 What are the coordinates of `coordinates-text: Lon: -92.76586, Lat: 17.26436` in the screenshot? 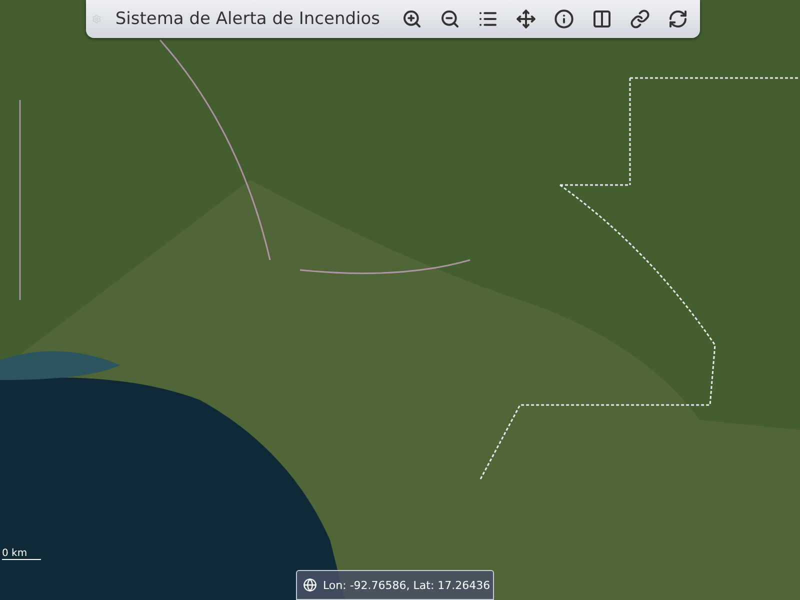 It's located at (406, 585).